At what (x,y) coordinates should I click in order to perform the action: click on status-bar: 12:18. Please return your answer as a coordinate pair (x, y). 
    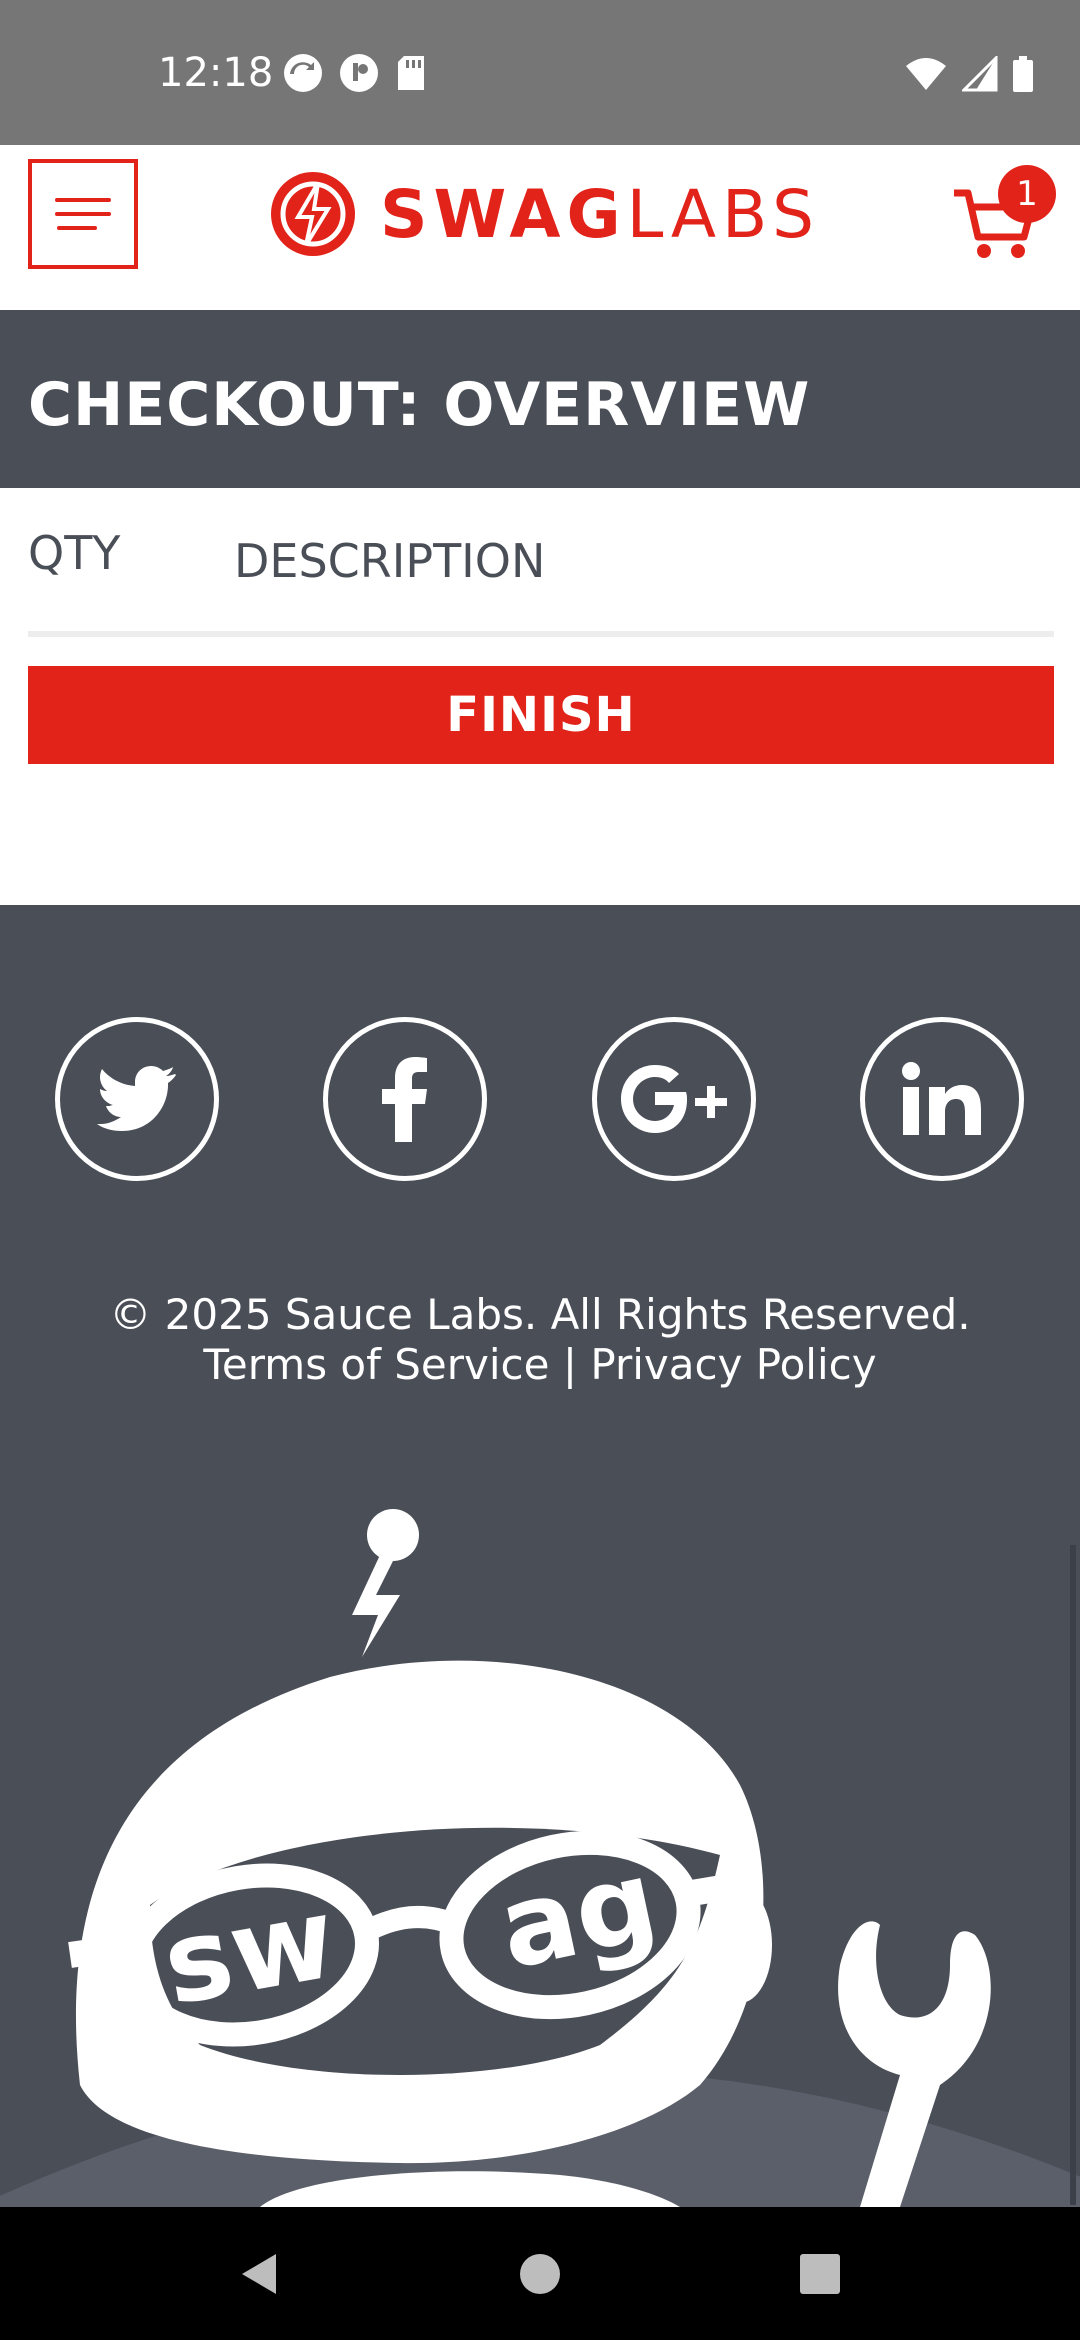
    Looking at the image, I should click on (540, 72).